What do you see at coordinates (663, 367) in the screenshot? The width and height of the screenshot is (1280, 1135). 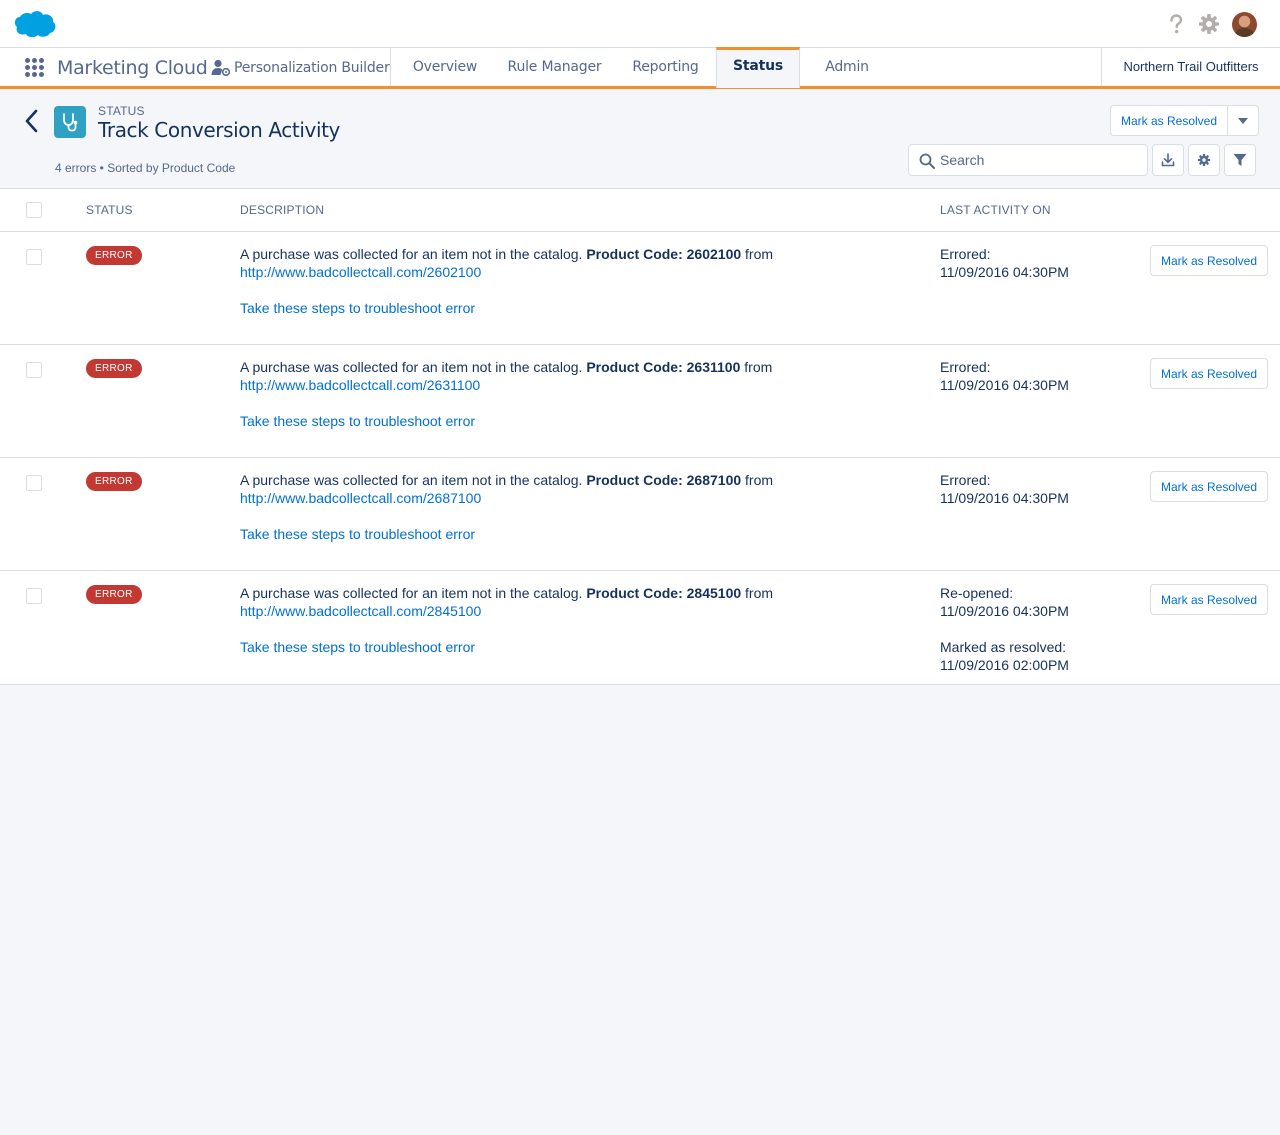 I see `product-code: Product Code: 2631100` at bounding box center [663, 367].